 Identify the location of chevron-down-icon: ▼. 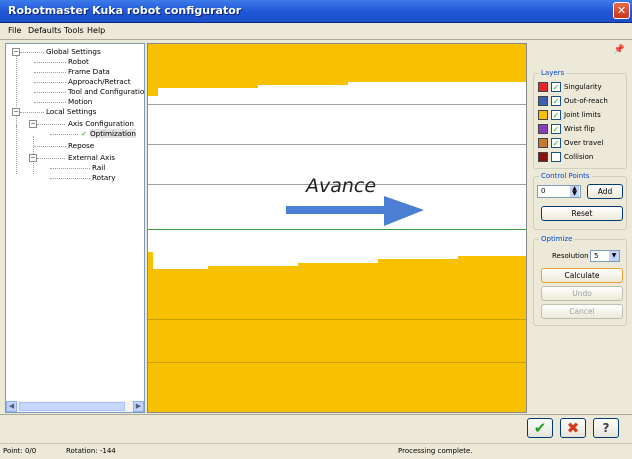
(614, 256).